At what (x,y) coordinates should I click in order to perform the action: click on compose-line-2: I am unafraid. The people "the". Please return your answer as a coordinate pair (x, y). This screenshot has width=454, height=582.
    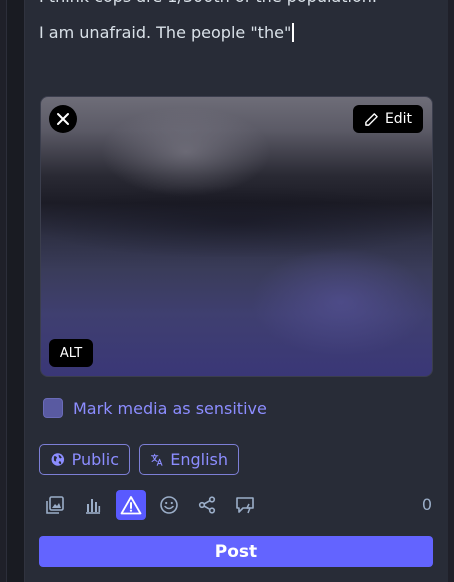
    Looking at the image, I should click on (236, 33).